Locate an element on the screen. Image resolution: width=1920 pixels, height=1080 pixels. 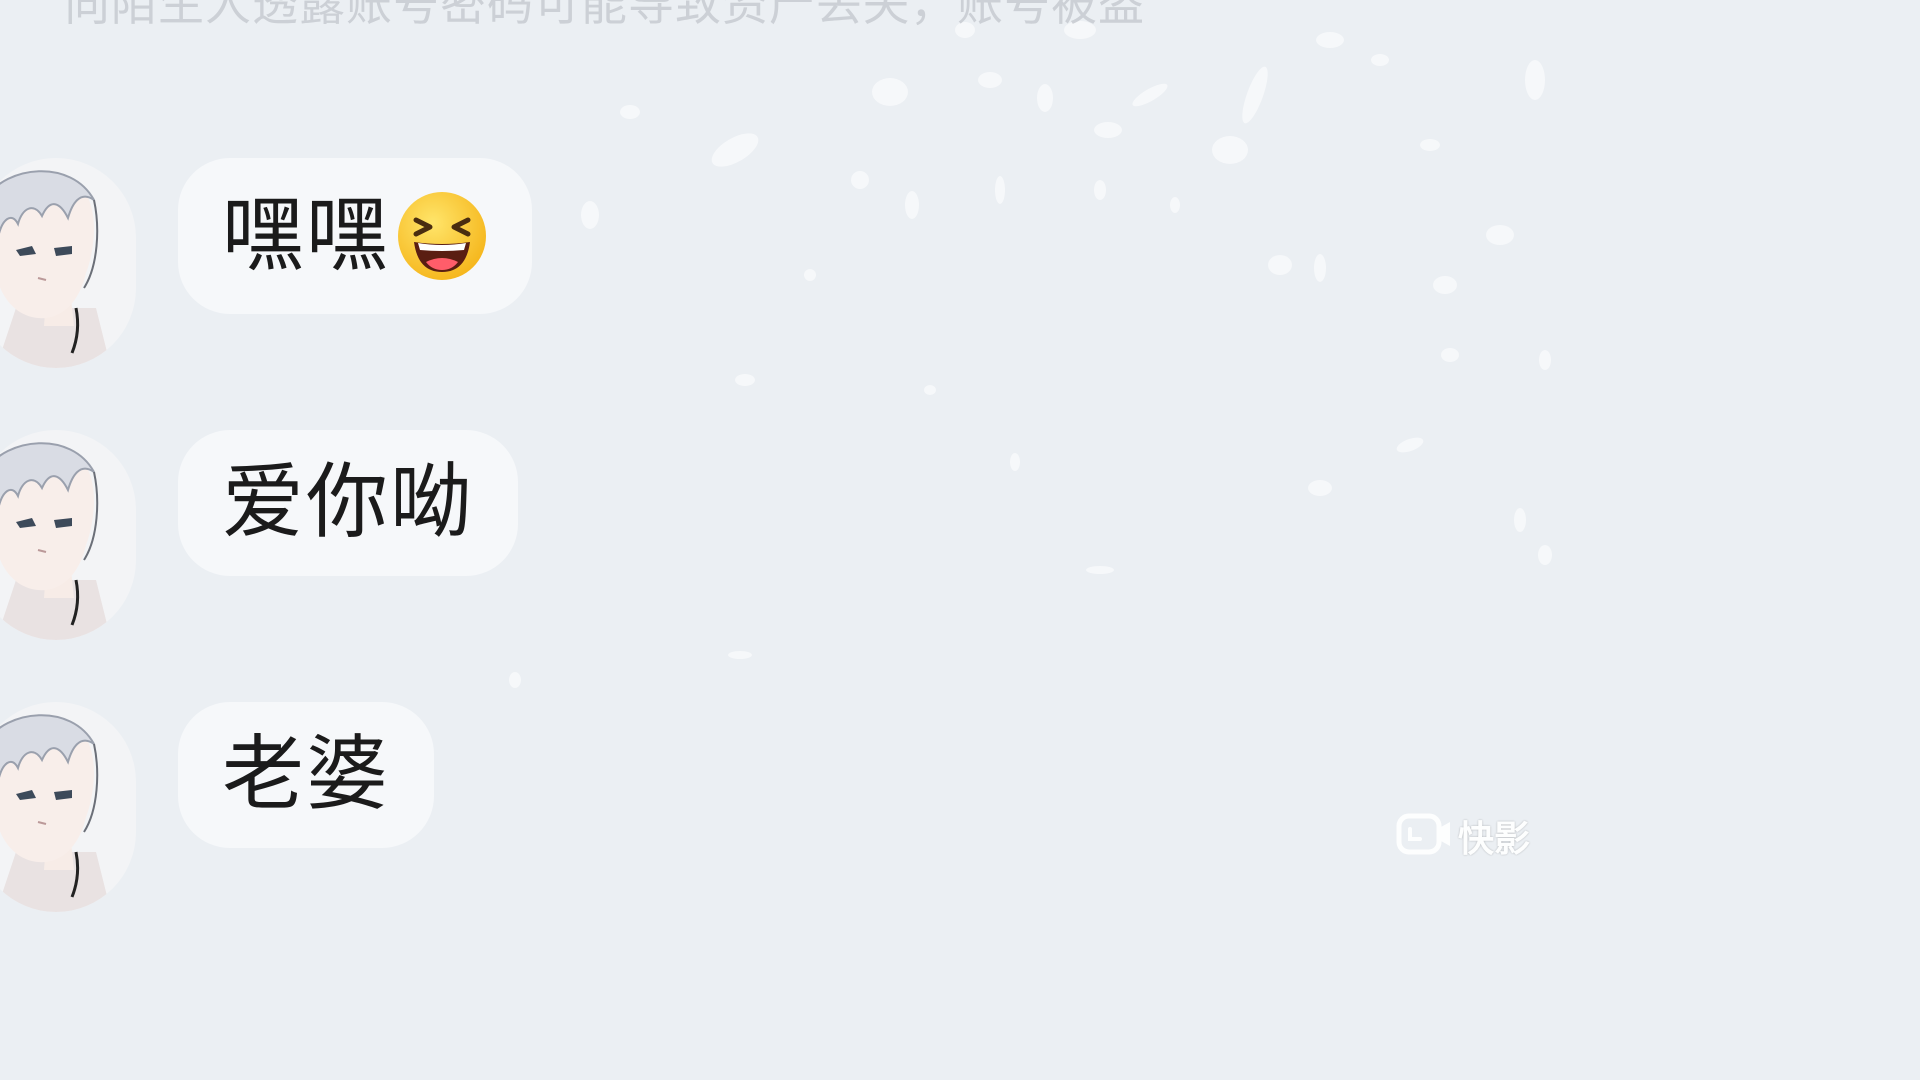
kuaiying-camera-icon is located at coordinates (1424, 836).